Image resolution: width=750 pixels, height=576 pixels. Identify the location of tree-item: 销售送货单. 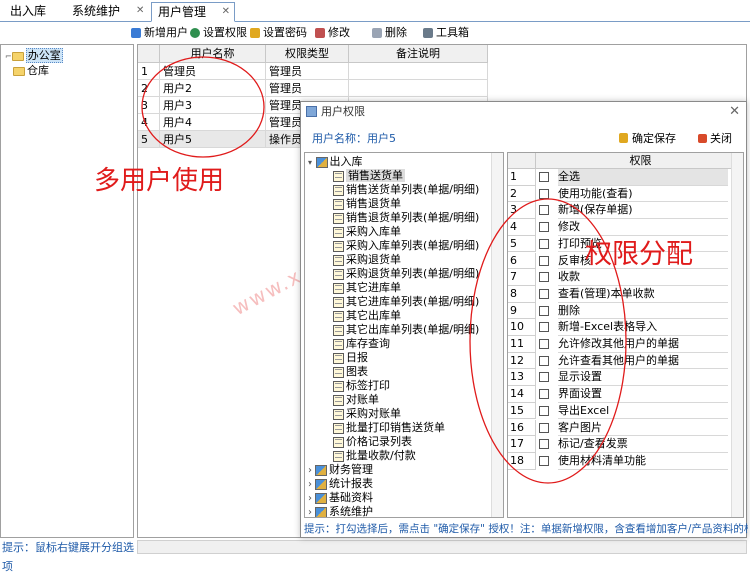
(369, 176).